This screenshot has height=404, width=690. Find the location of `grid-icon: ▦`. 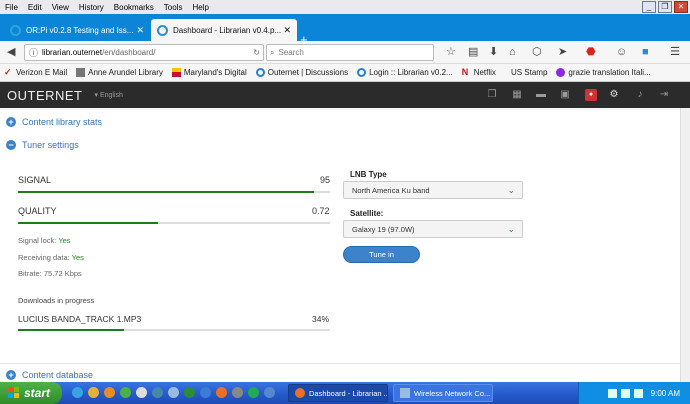

grid-icon: ▦ is located at coordinates (517, 95).